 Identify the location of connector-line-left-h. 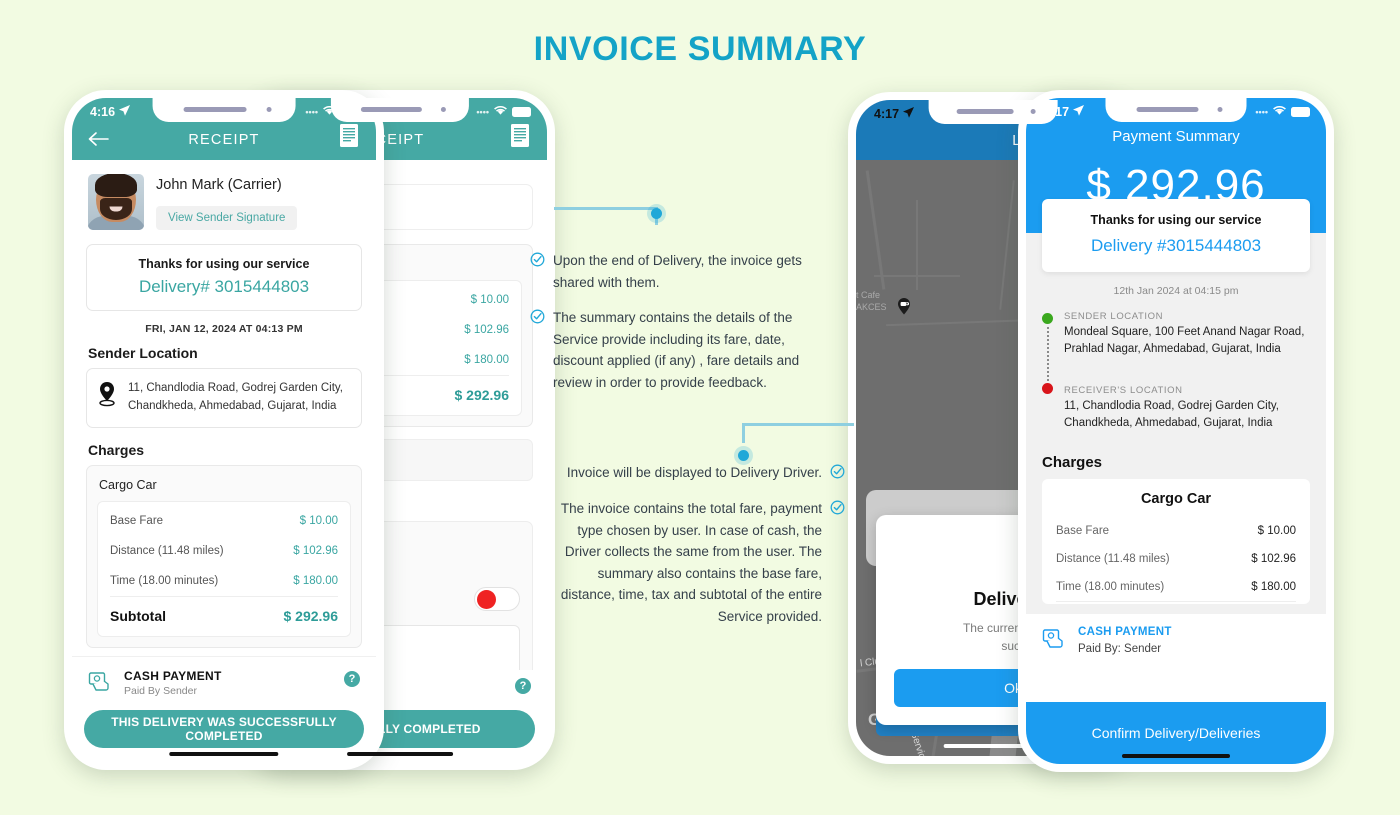
(606, 208).